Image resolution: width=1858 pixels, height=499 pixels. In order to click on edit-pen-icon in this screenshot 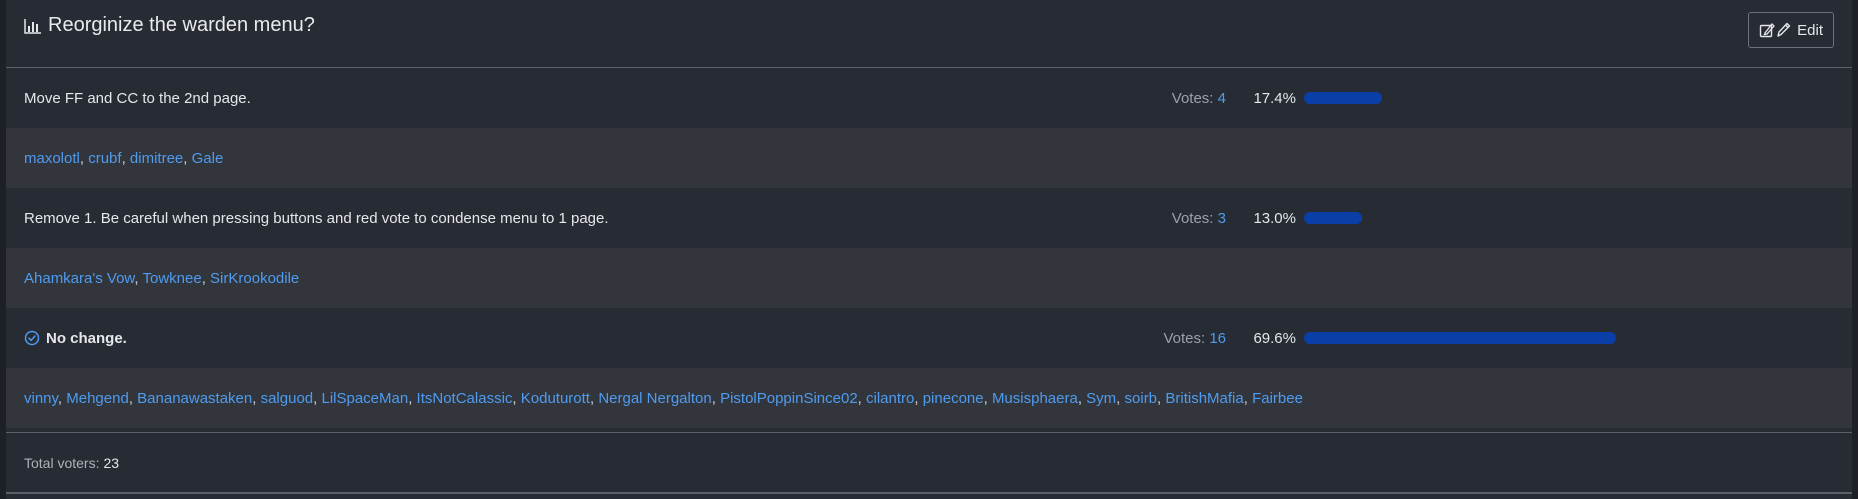, I will do `click(1775, 30)`.